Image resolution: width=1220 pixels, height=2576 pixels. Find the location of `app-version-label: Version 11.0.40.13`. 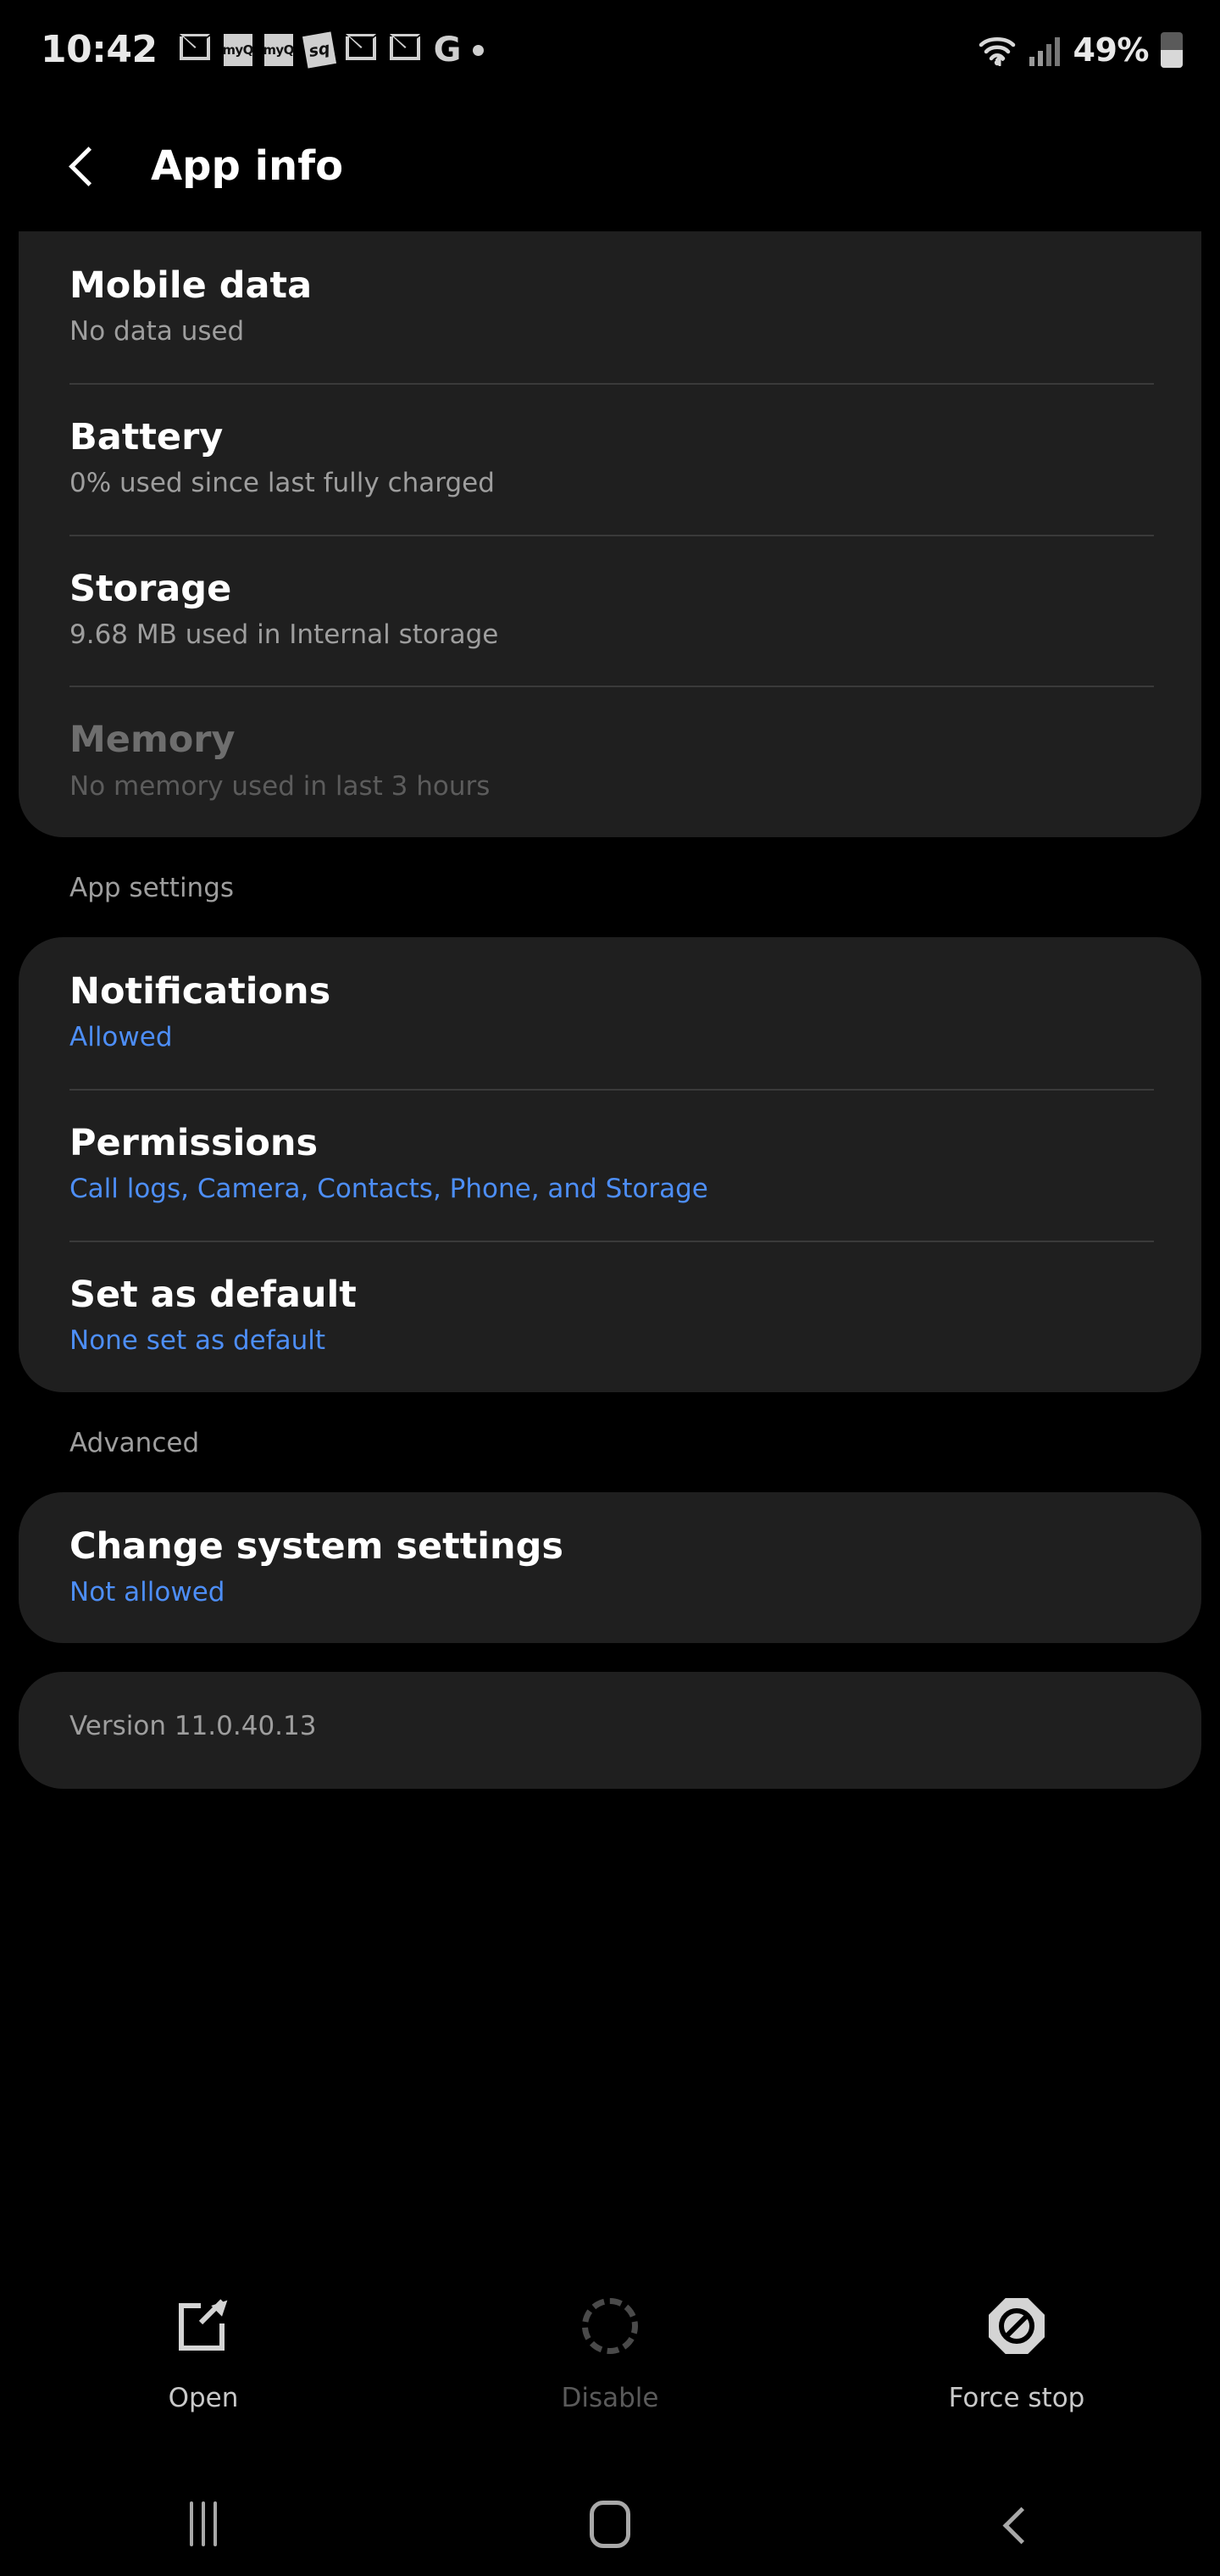

app-version-label: Version 11.0.40.13 is located at coordinates (193, 1726).